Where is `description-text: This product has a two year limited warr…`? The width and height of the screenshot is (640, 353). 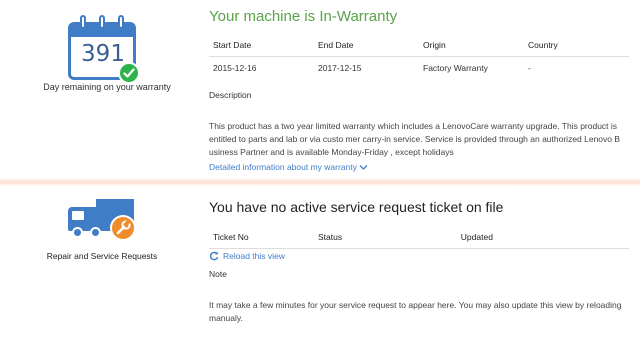
description-text: This product has a two year limited warr… is located at coordinates (415, 139).